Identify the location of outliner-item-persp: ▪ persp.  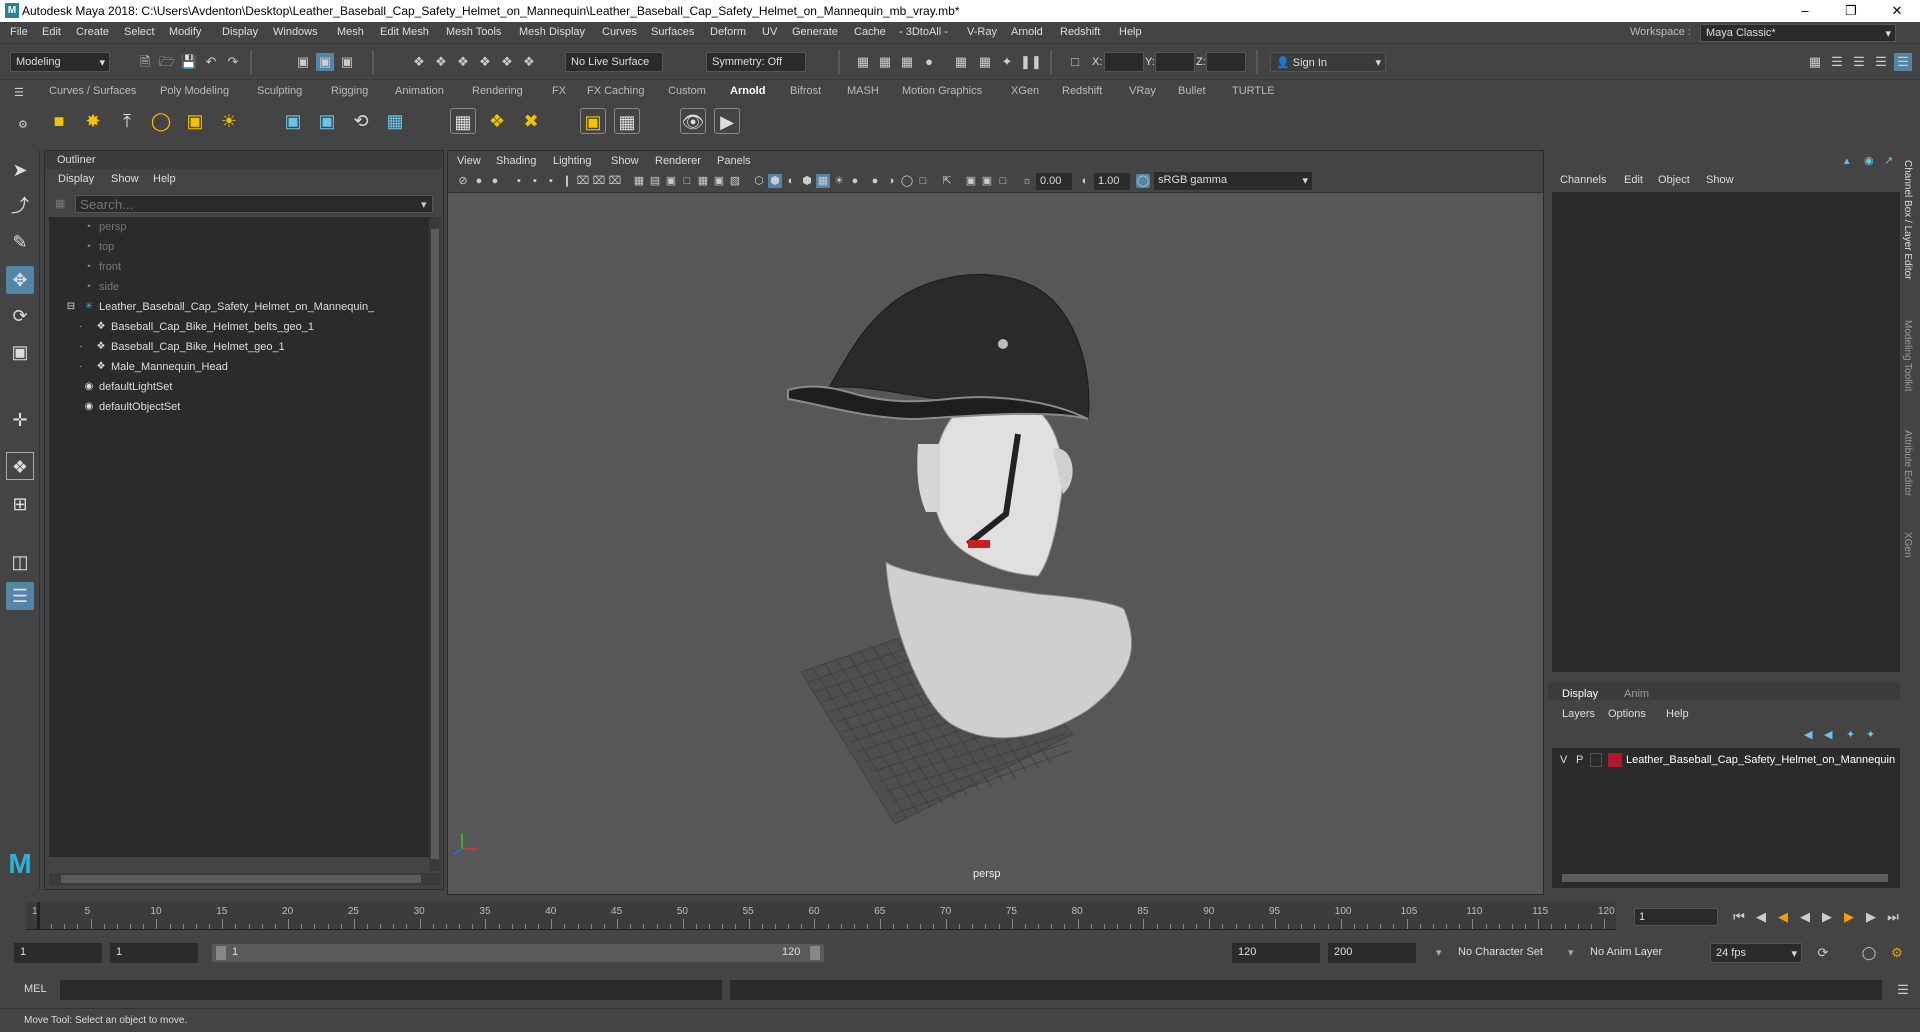
(239, 227).